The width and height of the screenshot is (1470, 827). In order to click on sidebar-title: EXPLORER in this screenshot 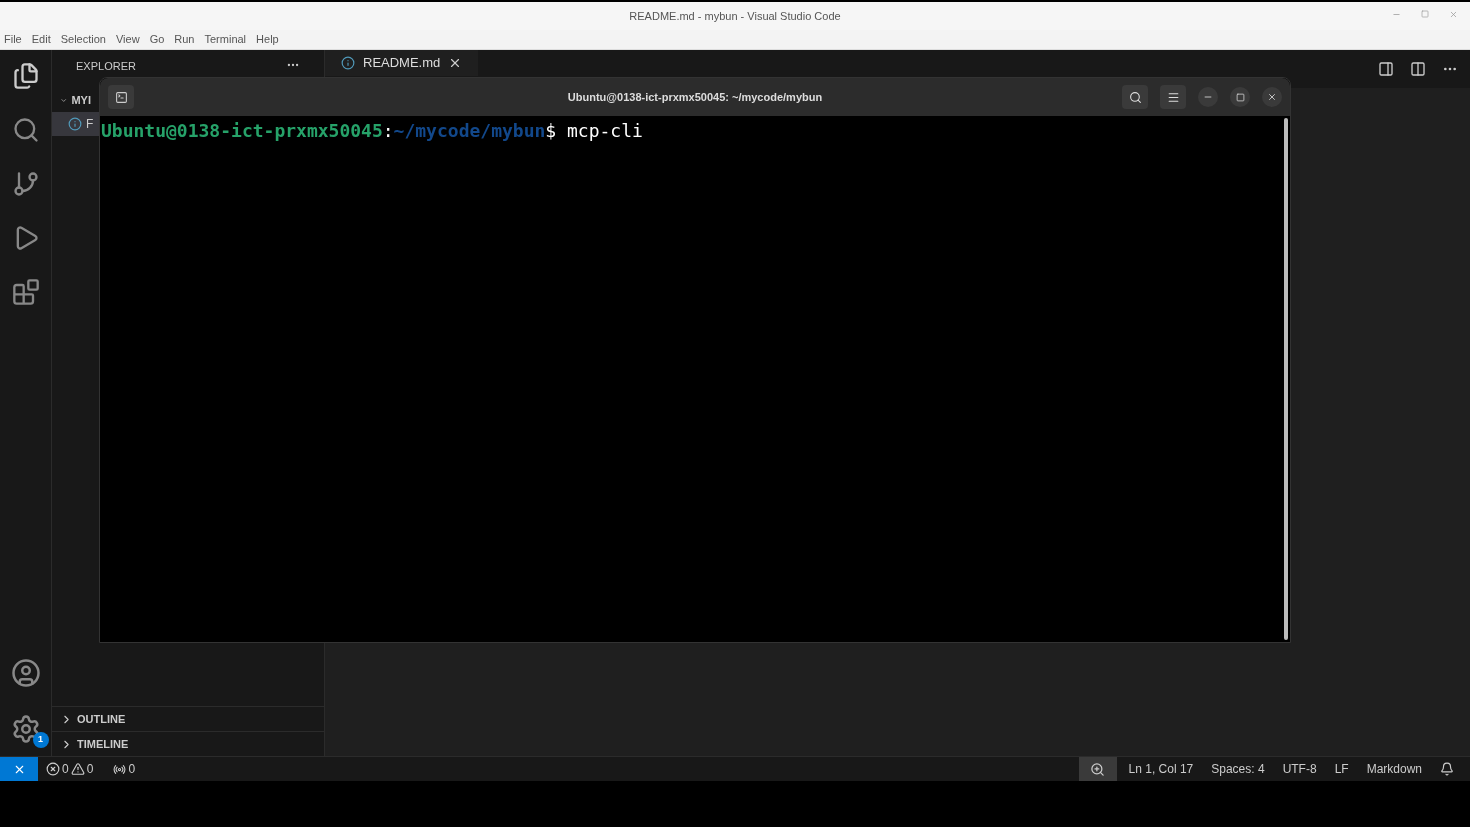, I will do `click(106, 66)`.